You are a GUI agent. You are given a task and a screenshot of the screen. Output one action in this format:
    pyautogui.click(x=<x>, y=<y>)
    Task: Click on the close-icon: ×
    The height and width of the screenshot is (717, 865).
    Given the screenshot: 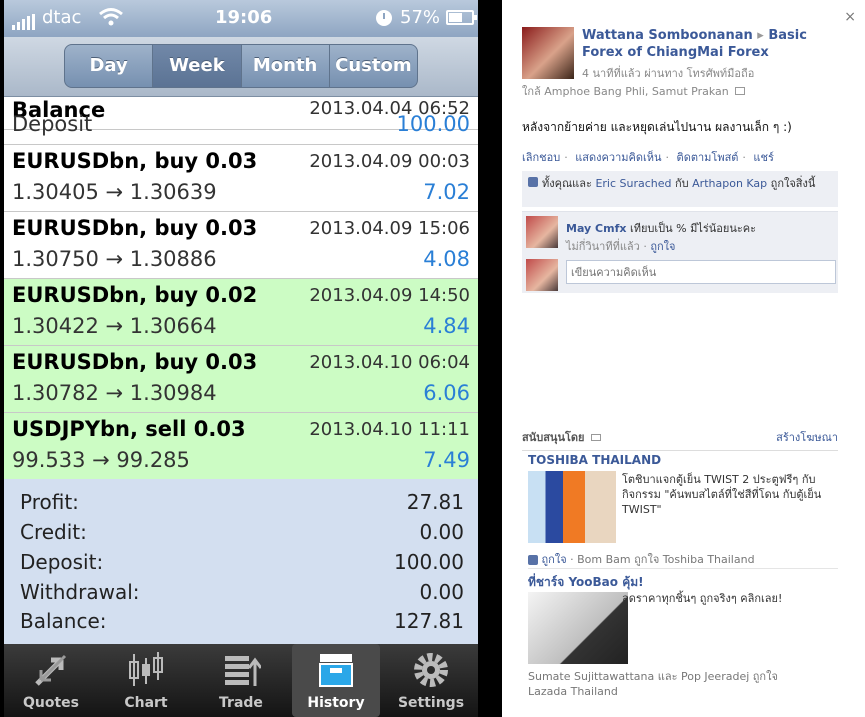 What is the action you would take?
    pyautogui.click(x=850, y=17)
    